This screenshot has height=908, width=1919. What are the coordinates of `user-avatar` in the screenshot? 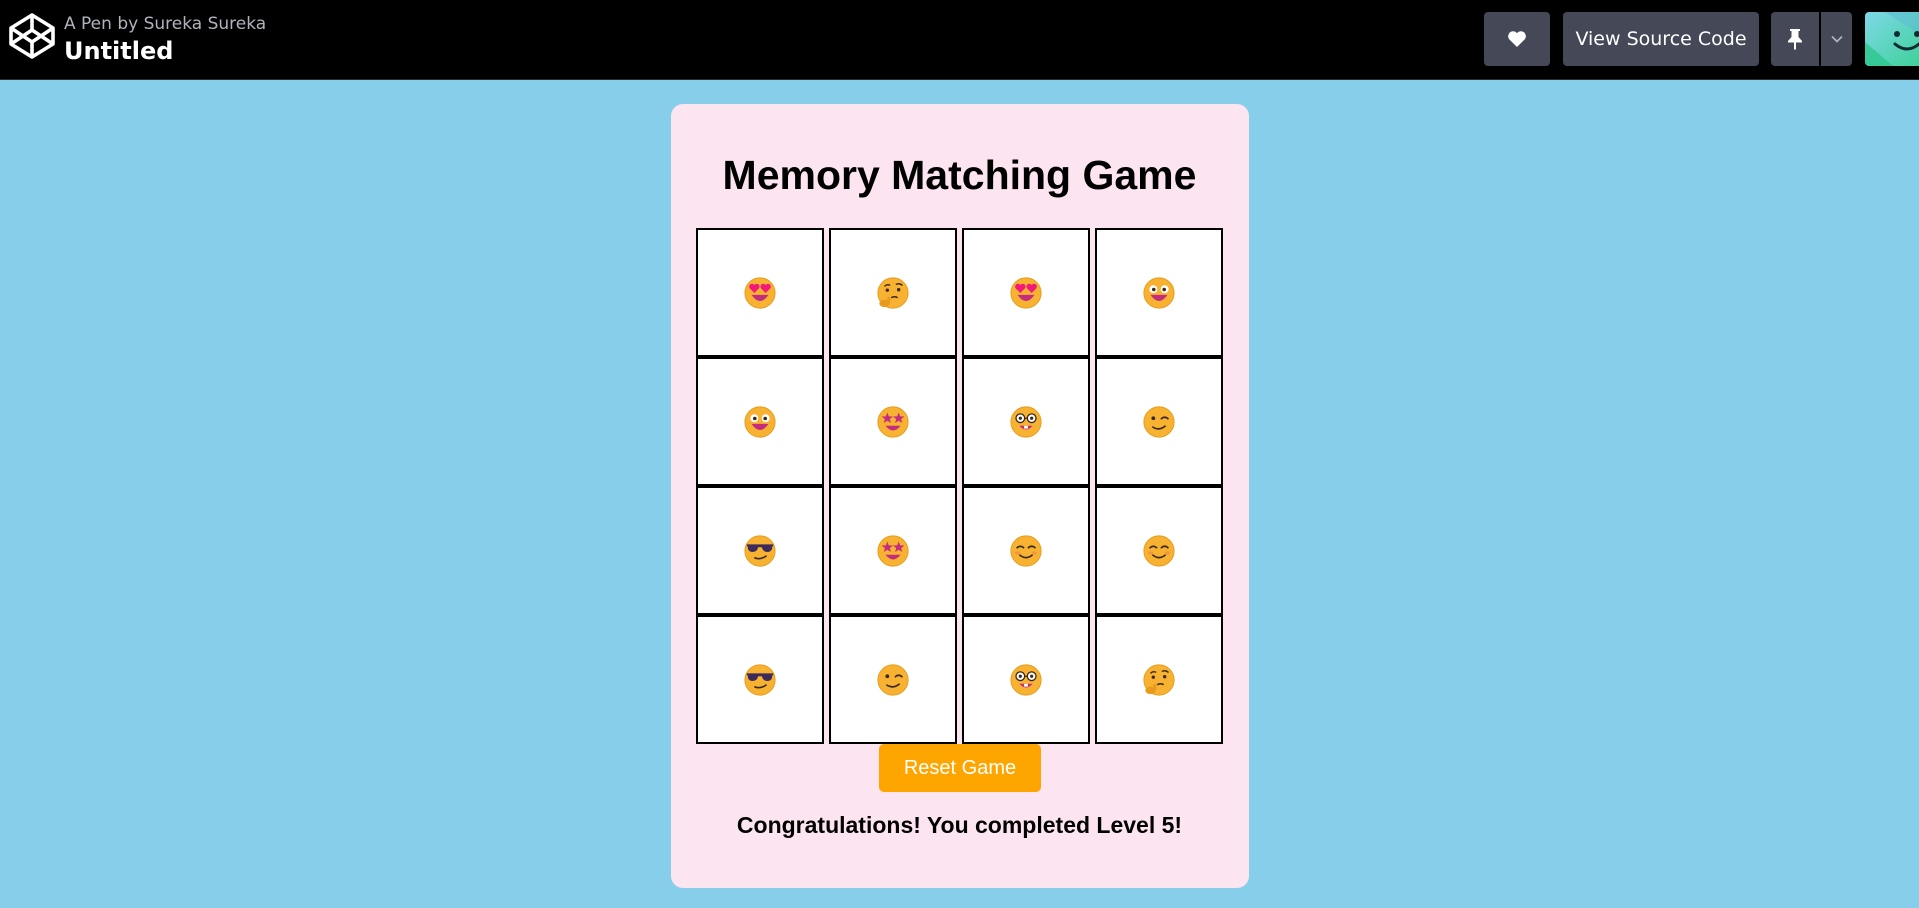 It's located at (1892, 39).